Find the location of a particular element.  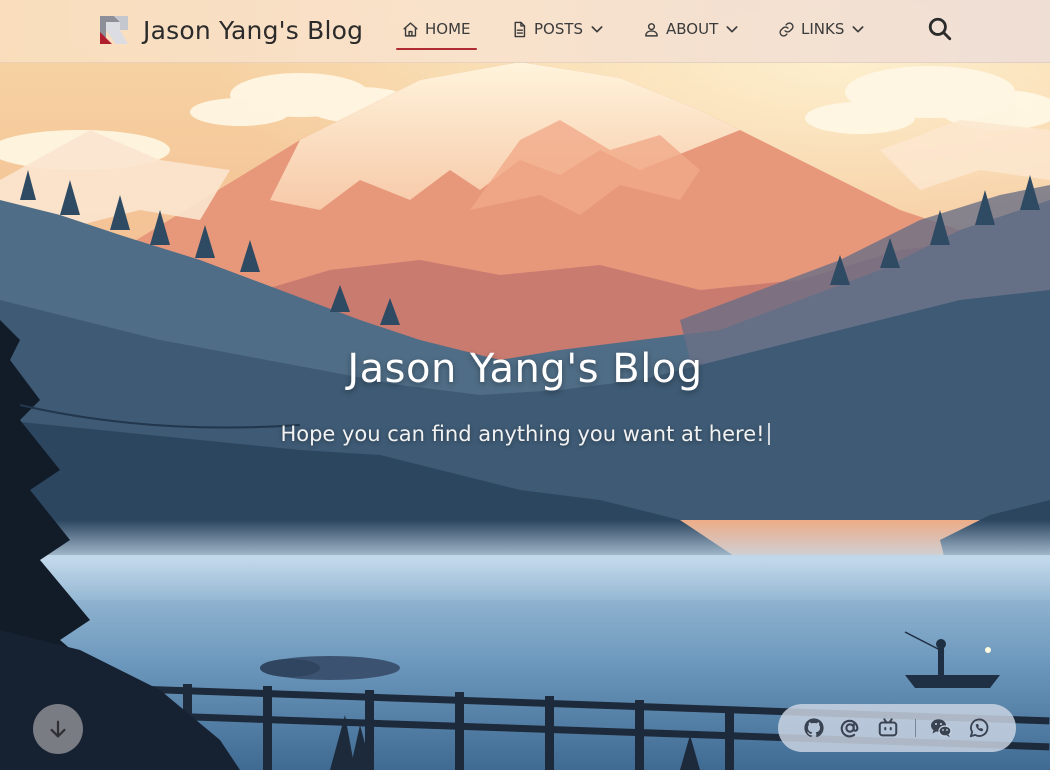

nav-links-label: LINKS is located at coordinates (823, 29).